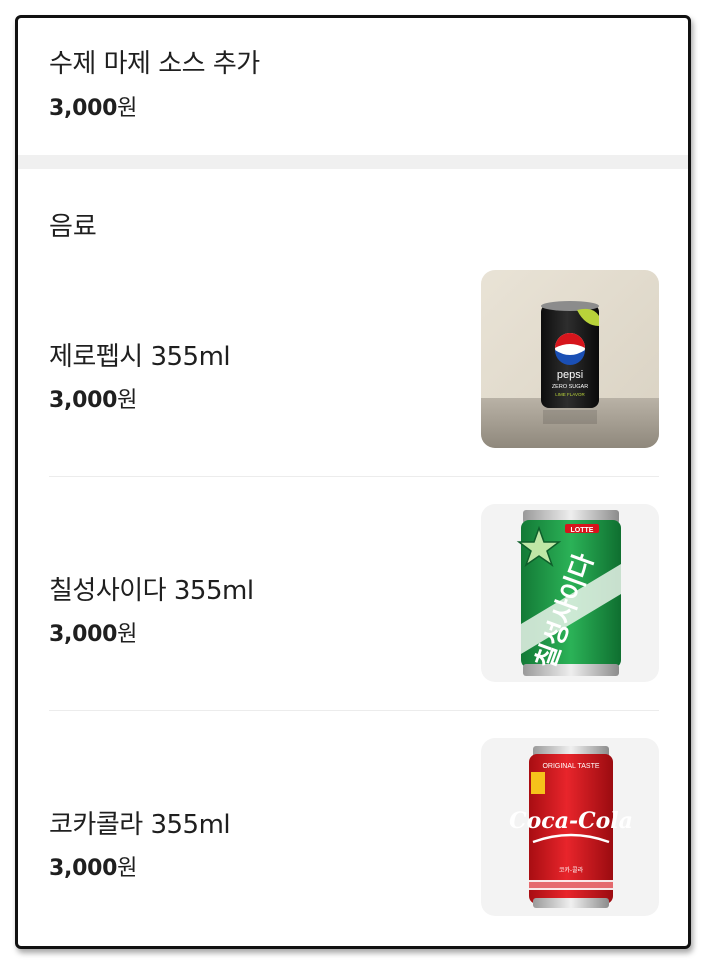  I want to click on menu-item-name: 칠성사이다 355ml, so click(151, 591).